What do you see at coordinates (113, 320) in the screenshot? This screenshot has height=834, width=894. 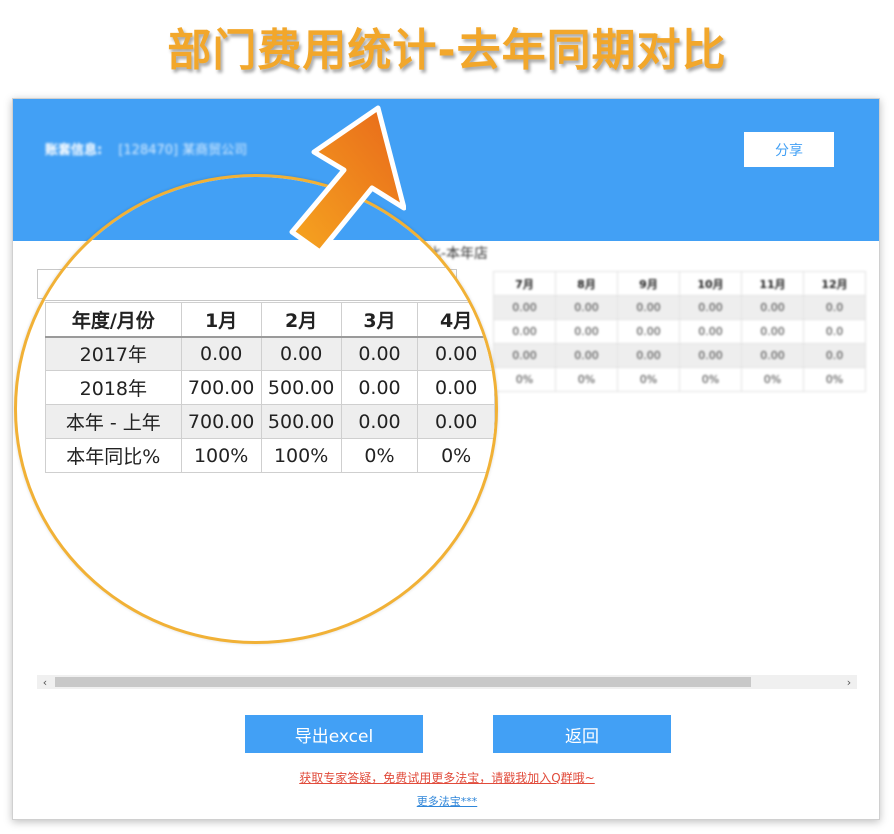 I see `column-header: 年度/月份` at bounding box center [113, 320].